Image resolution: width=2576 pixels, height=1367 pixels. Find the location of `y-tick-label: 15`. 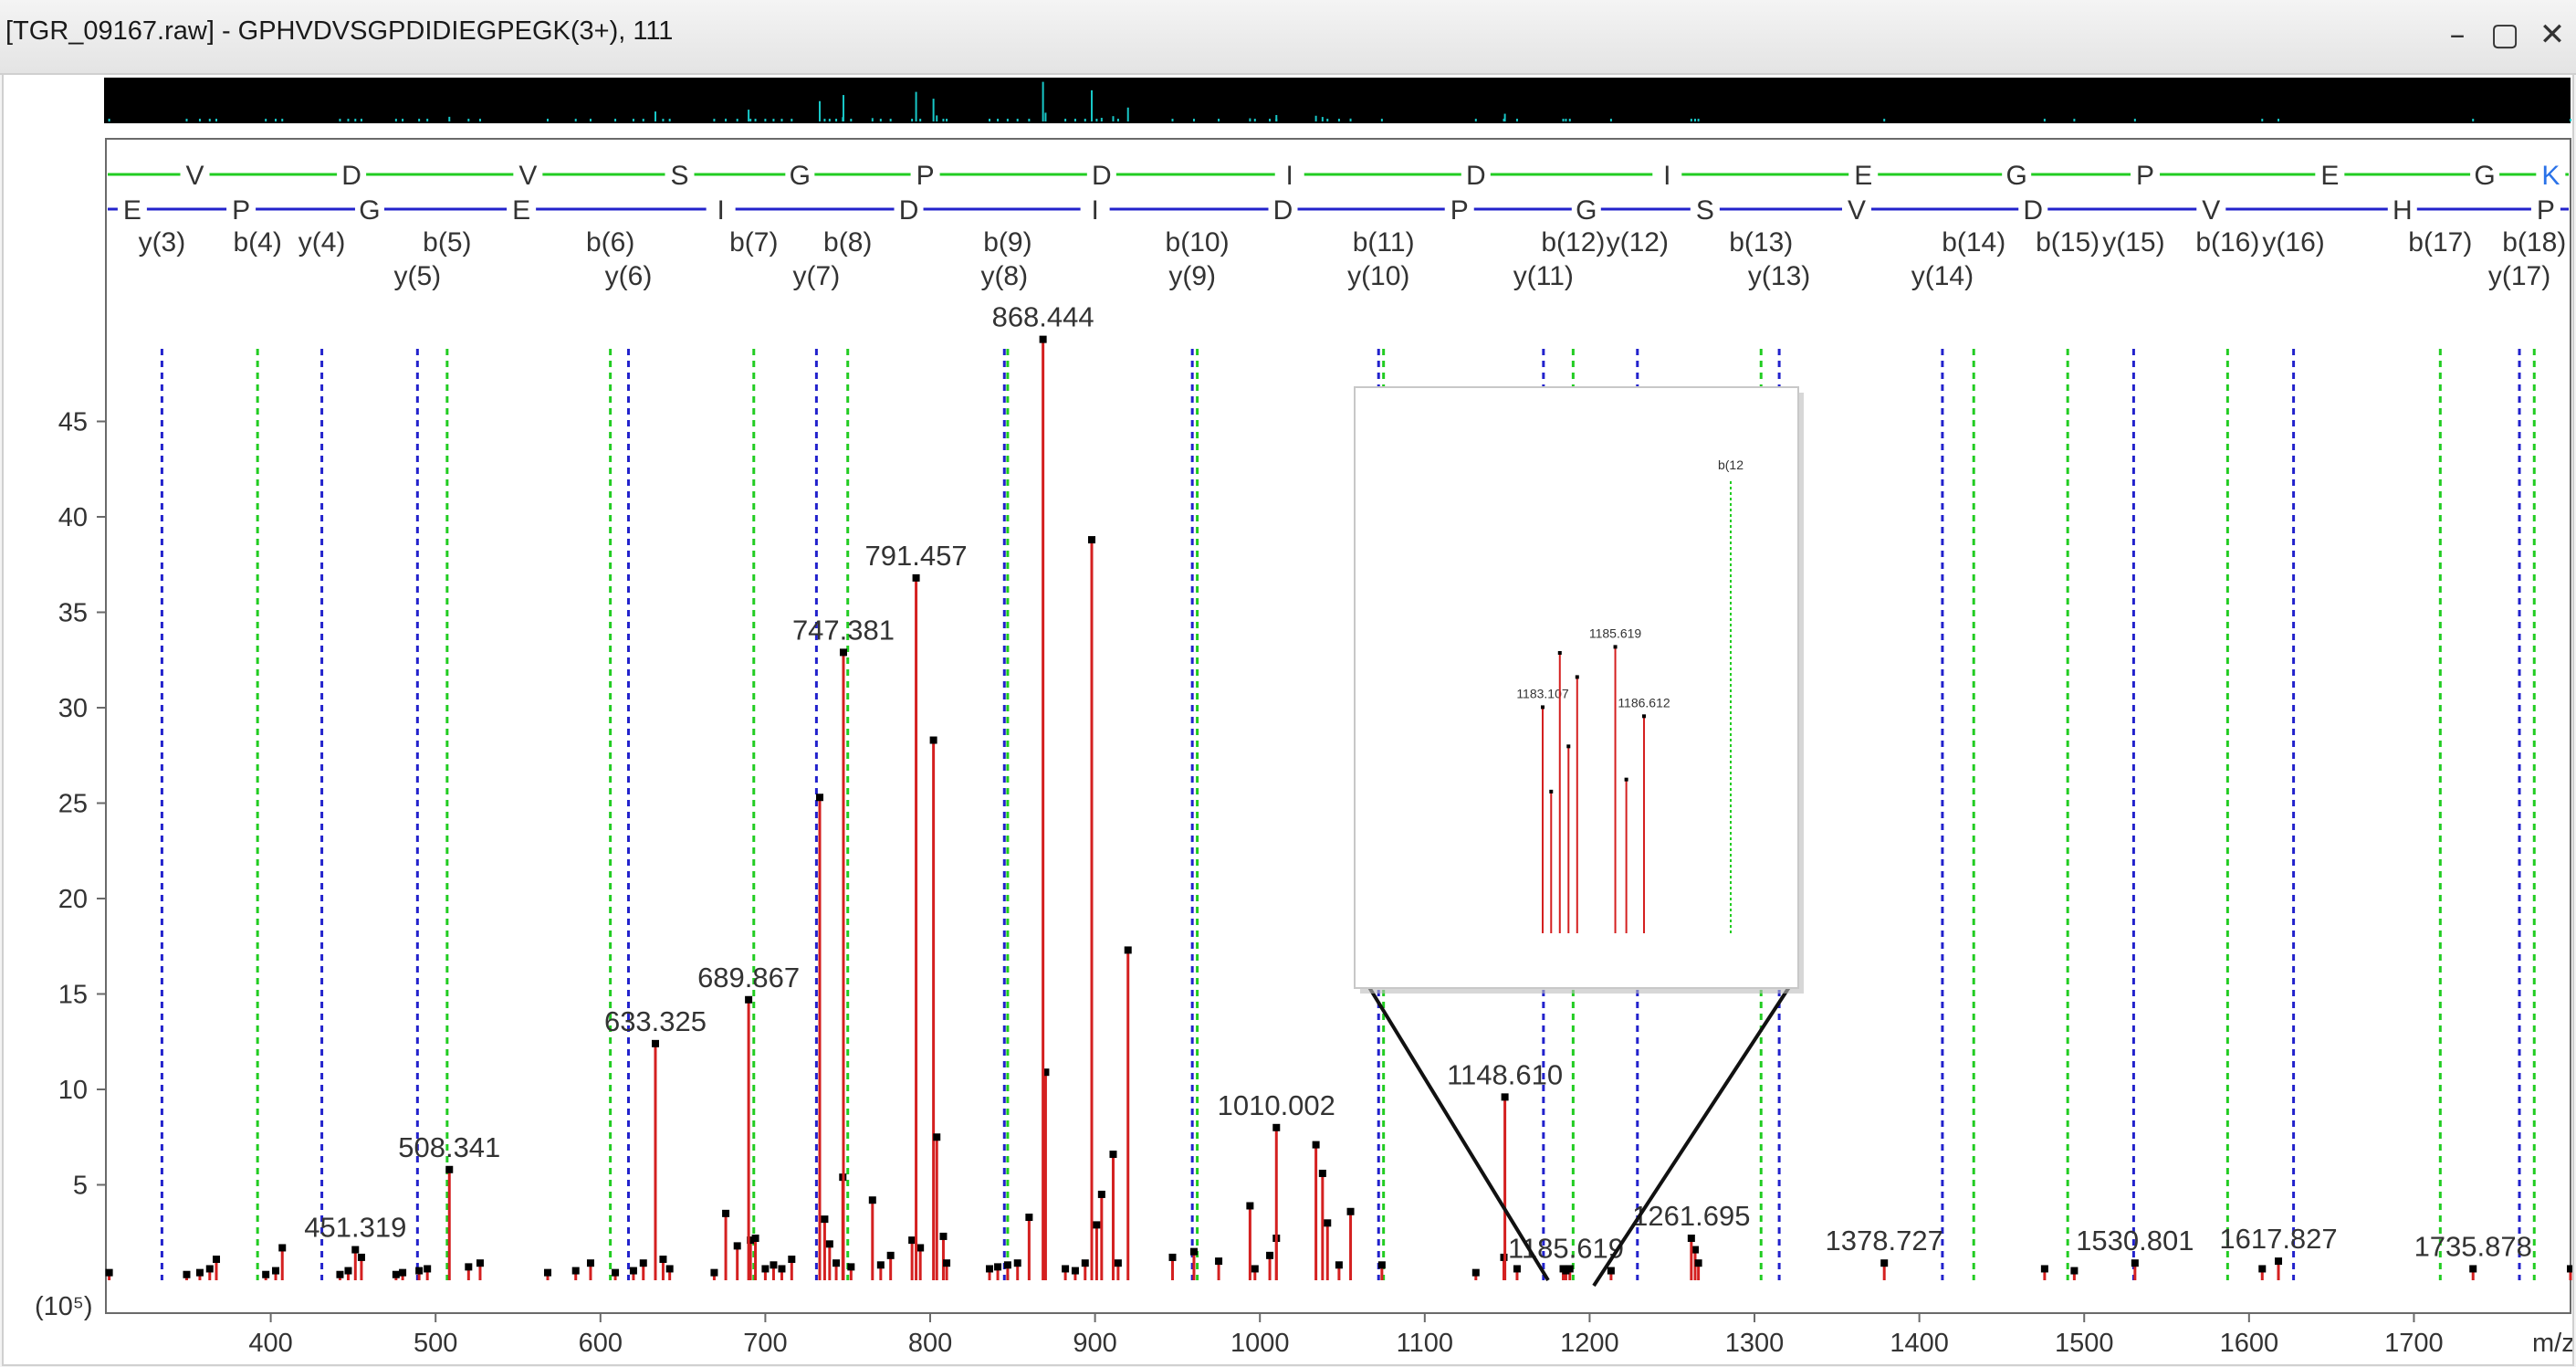

y-tick-label: 15 is located at coordinates (73, 996).